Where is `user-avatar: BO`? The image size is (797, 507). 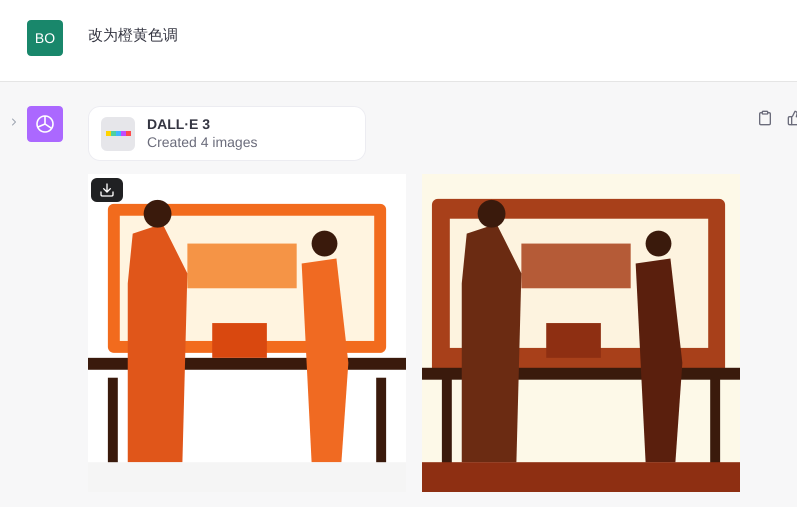 user-avatar: BO is located at coordinates (45, 38).